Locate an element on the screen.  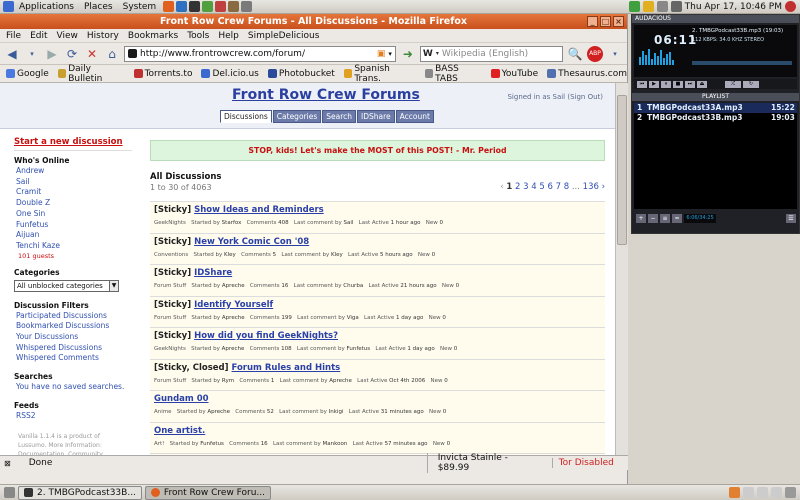
last-commenter: Viga is located at coordinates (353, 318).